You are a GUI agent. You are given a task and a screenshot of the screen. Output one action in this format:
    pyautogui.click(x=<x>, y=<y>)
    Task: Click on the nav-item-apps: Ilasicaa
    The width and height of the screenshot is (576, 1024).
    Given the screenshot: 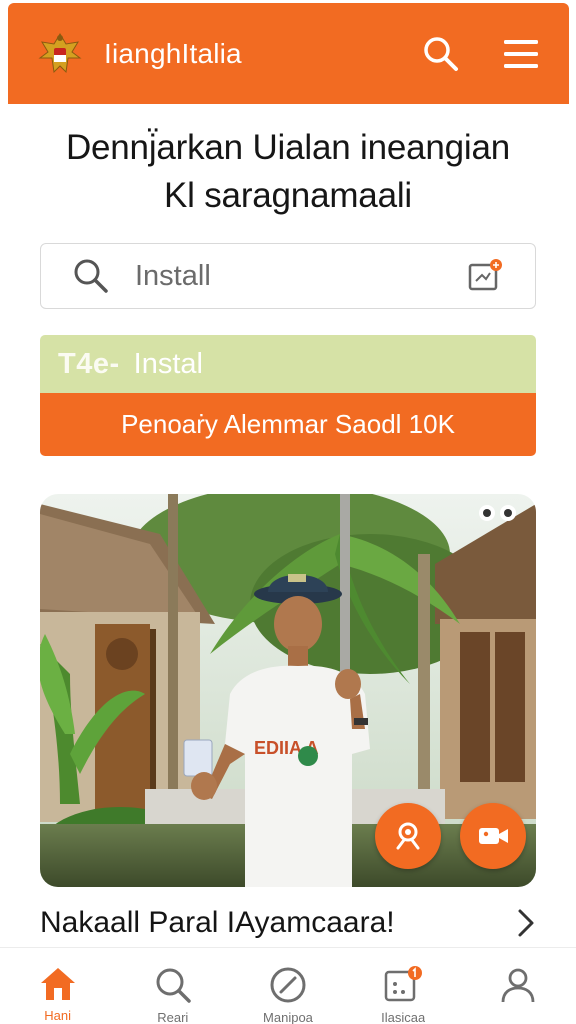 What is the action you would take?
    pyautogui.click(x=403, y=986)
    